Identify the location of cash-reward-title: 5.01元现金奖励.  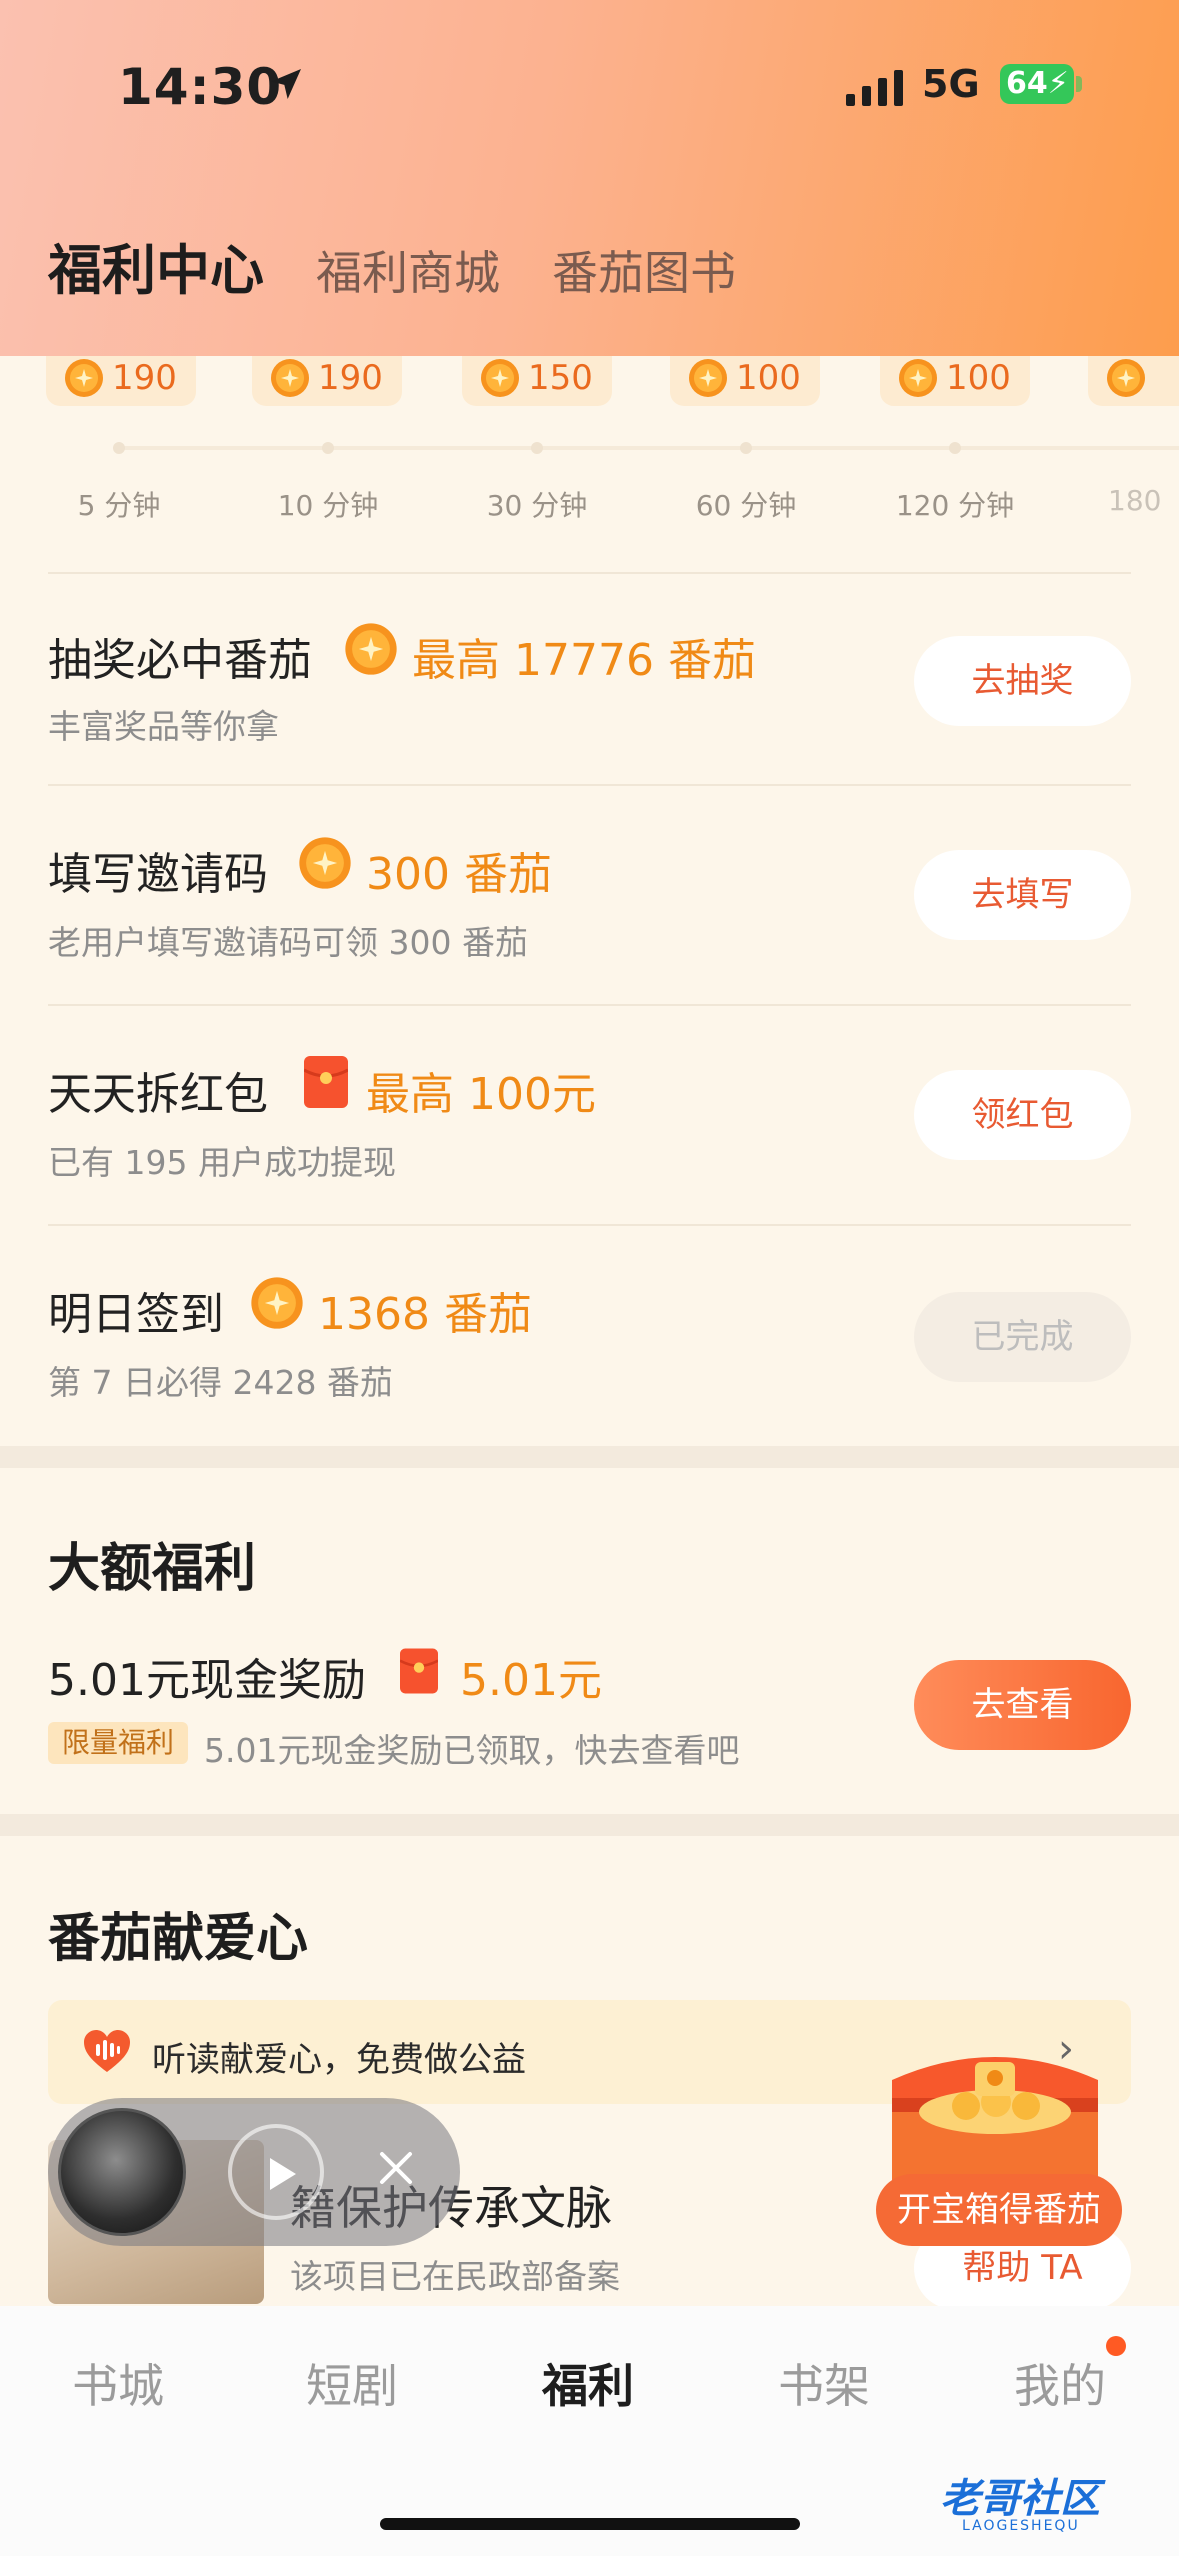
(207, 1680).